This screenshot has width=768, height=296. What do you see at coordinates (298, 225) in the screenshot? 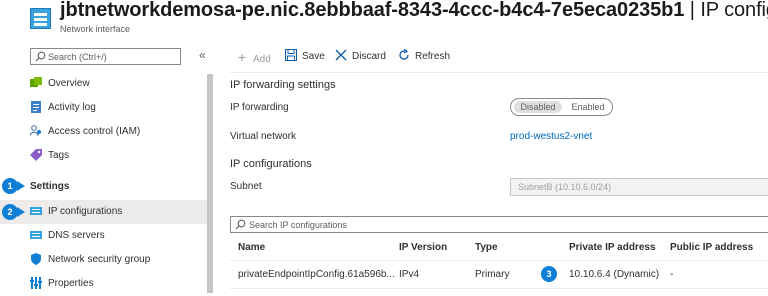
I see `ip-config-search-placeholder: Search IP configurations` at bounding box center [298, 225].